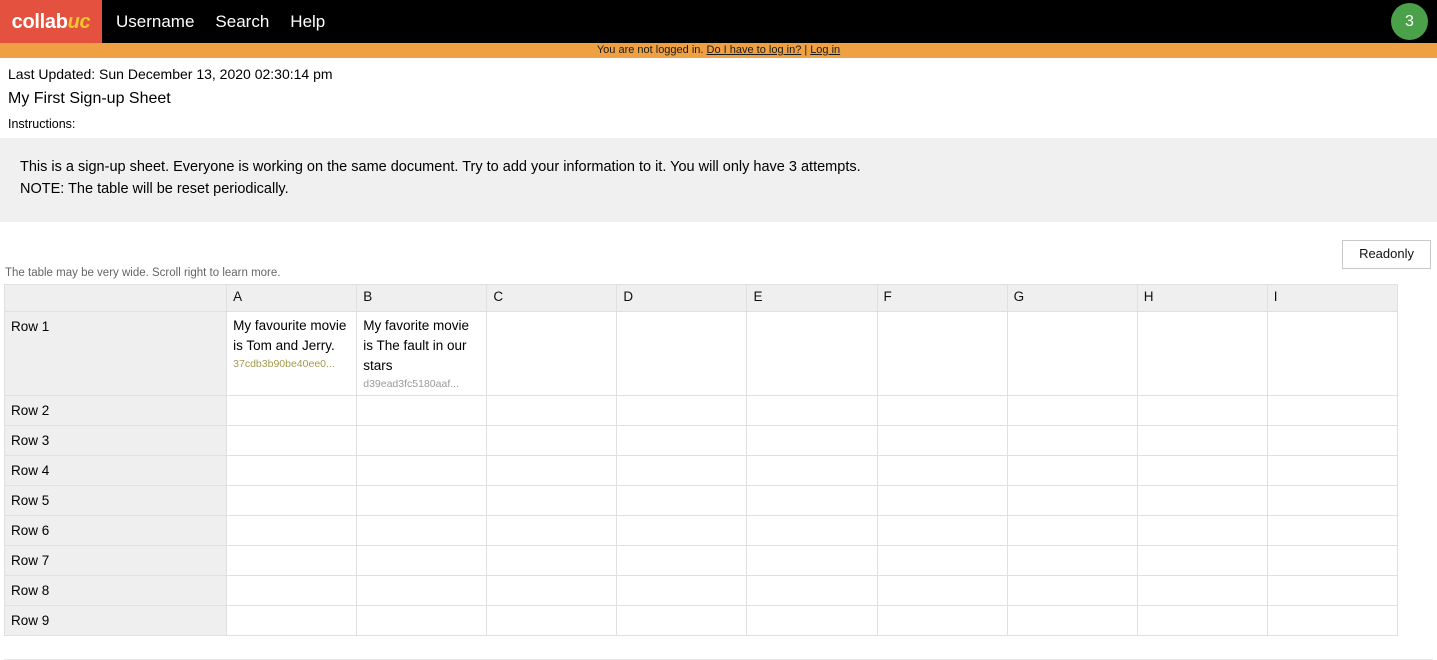 This screenshot has width=1437, height=660. I want to click on cell-G1, so click(1072, 354).